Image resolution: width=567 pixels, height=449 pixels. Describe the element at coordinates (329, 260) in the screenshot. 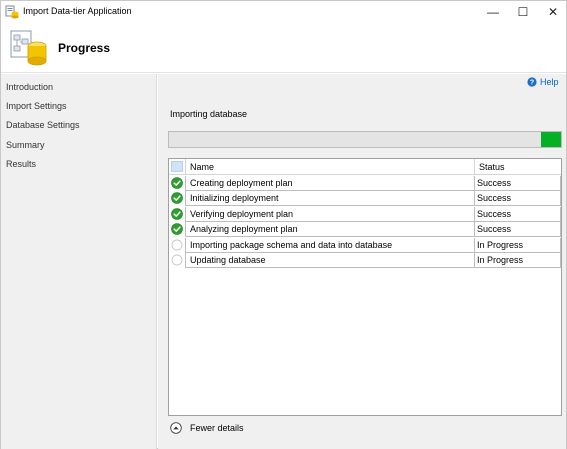

I see `step-name: Updating database` at that location.